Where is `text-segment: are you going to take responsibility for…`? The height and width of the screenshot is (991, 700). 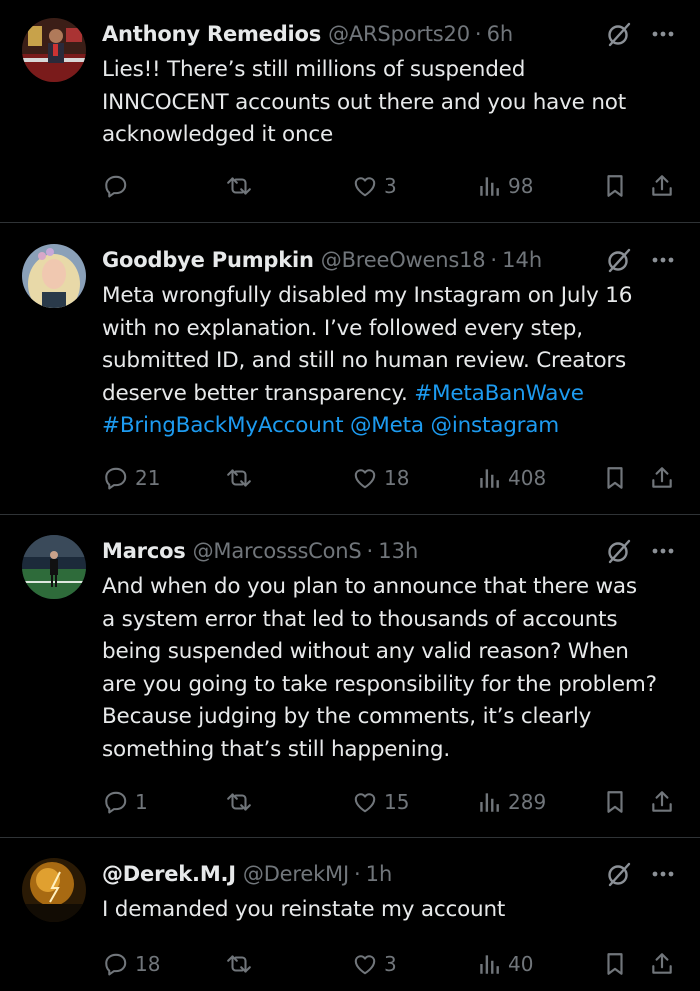 text-segment: are you going to take responsibility for… is located at coordinates (379, 684).